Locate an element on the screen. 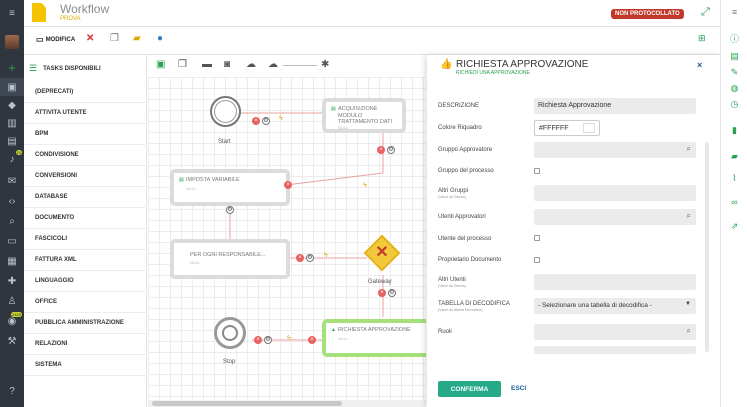 Image resolution: width=747 pixels, height=407 pixels. wrench-icon: ⚒ is located at coordinates (12, 341).